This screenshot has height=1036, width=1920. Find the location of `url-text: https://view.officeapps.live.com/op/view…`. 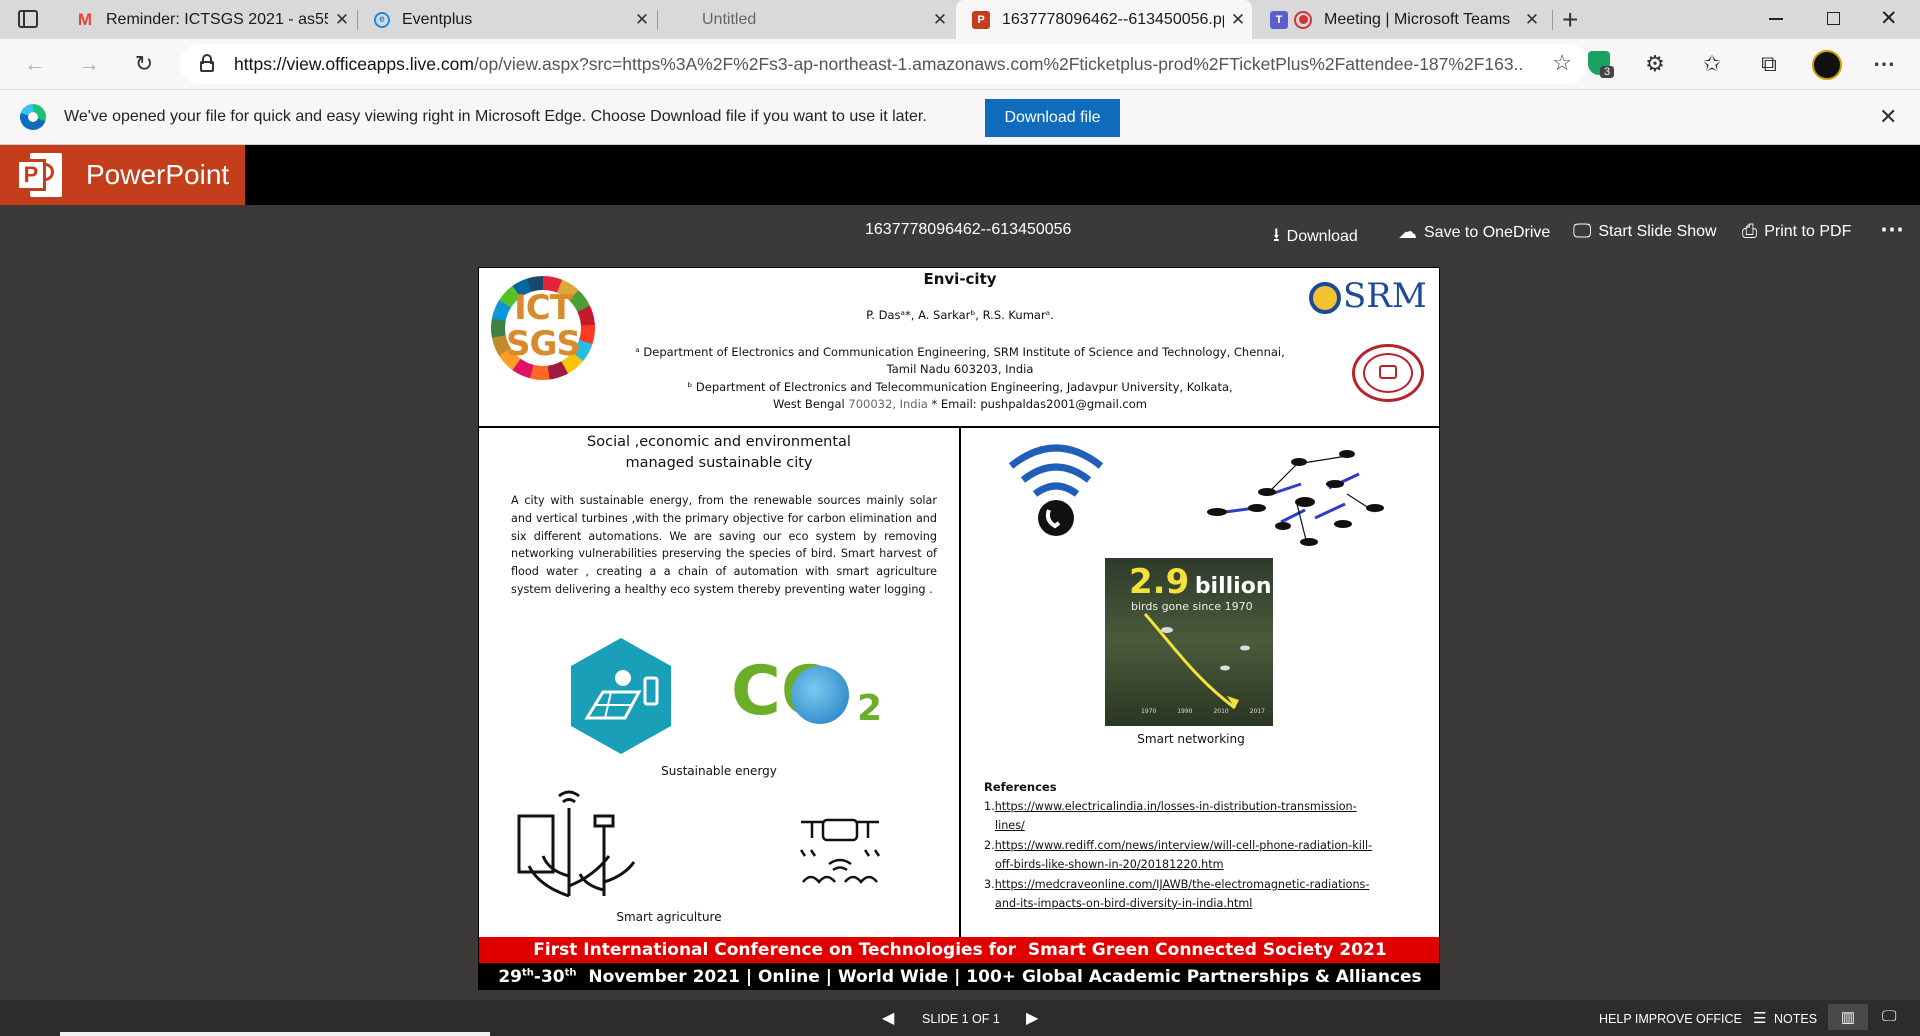

url-text: https://view.officeapps.live.com/op/view… is located at coordinates (879, 64).